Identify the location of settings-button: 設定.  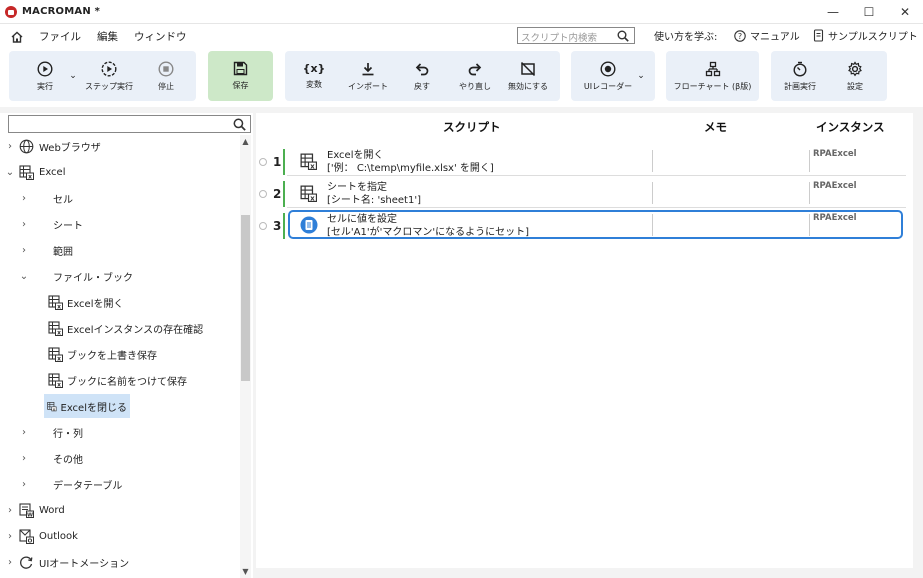
(855, 76).